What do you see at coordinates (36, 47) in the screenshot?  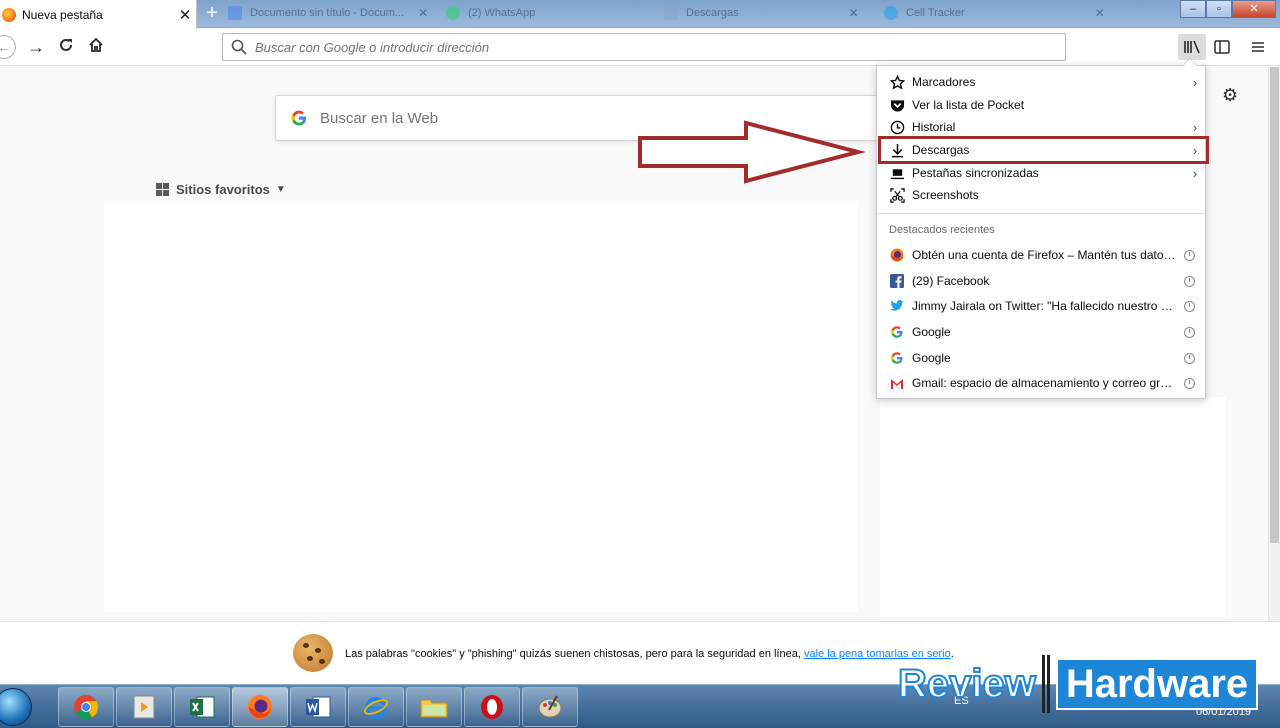 I see `forward-button: →` at bounding box center [36, 47].